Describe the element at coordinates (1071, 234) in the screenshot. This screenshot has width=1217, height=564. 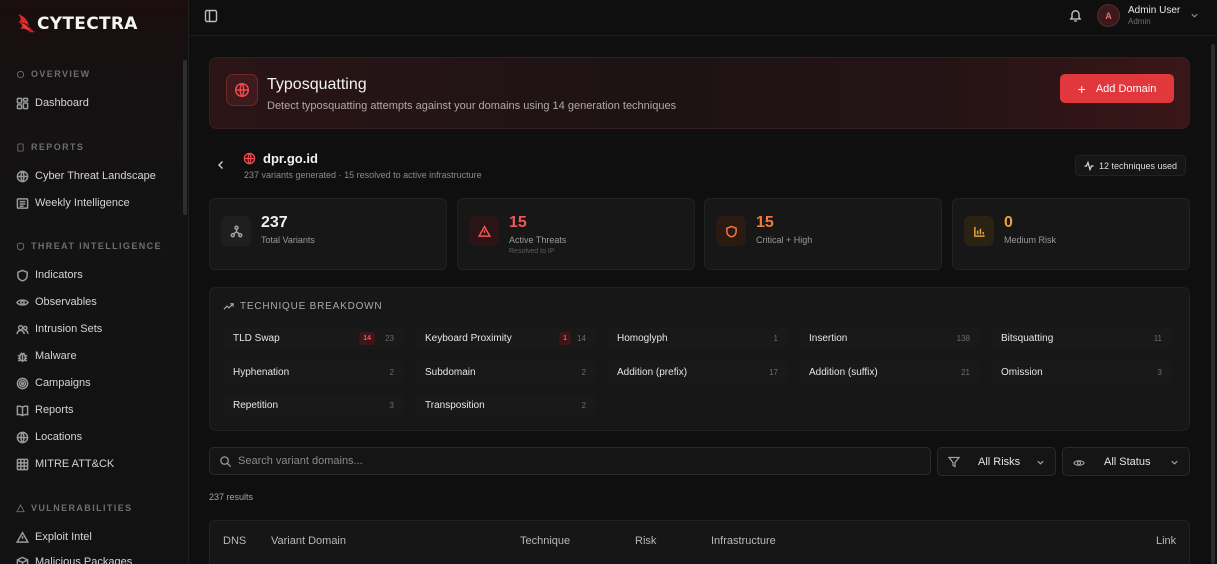
I see `stat-medium-risk: 0 Medium Risk` at that location.